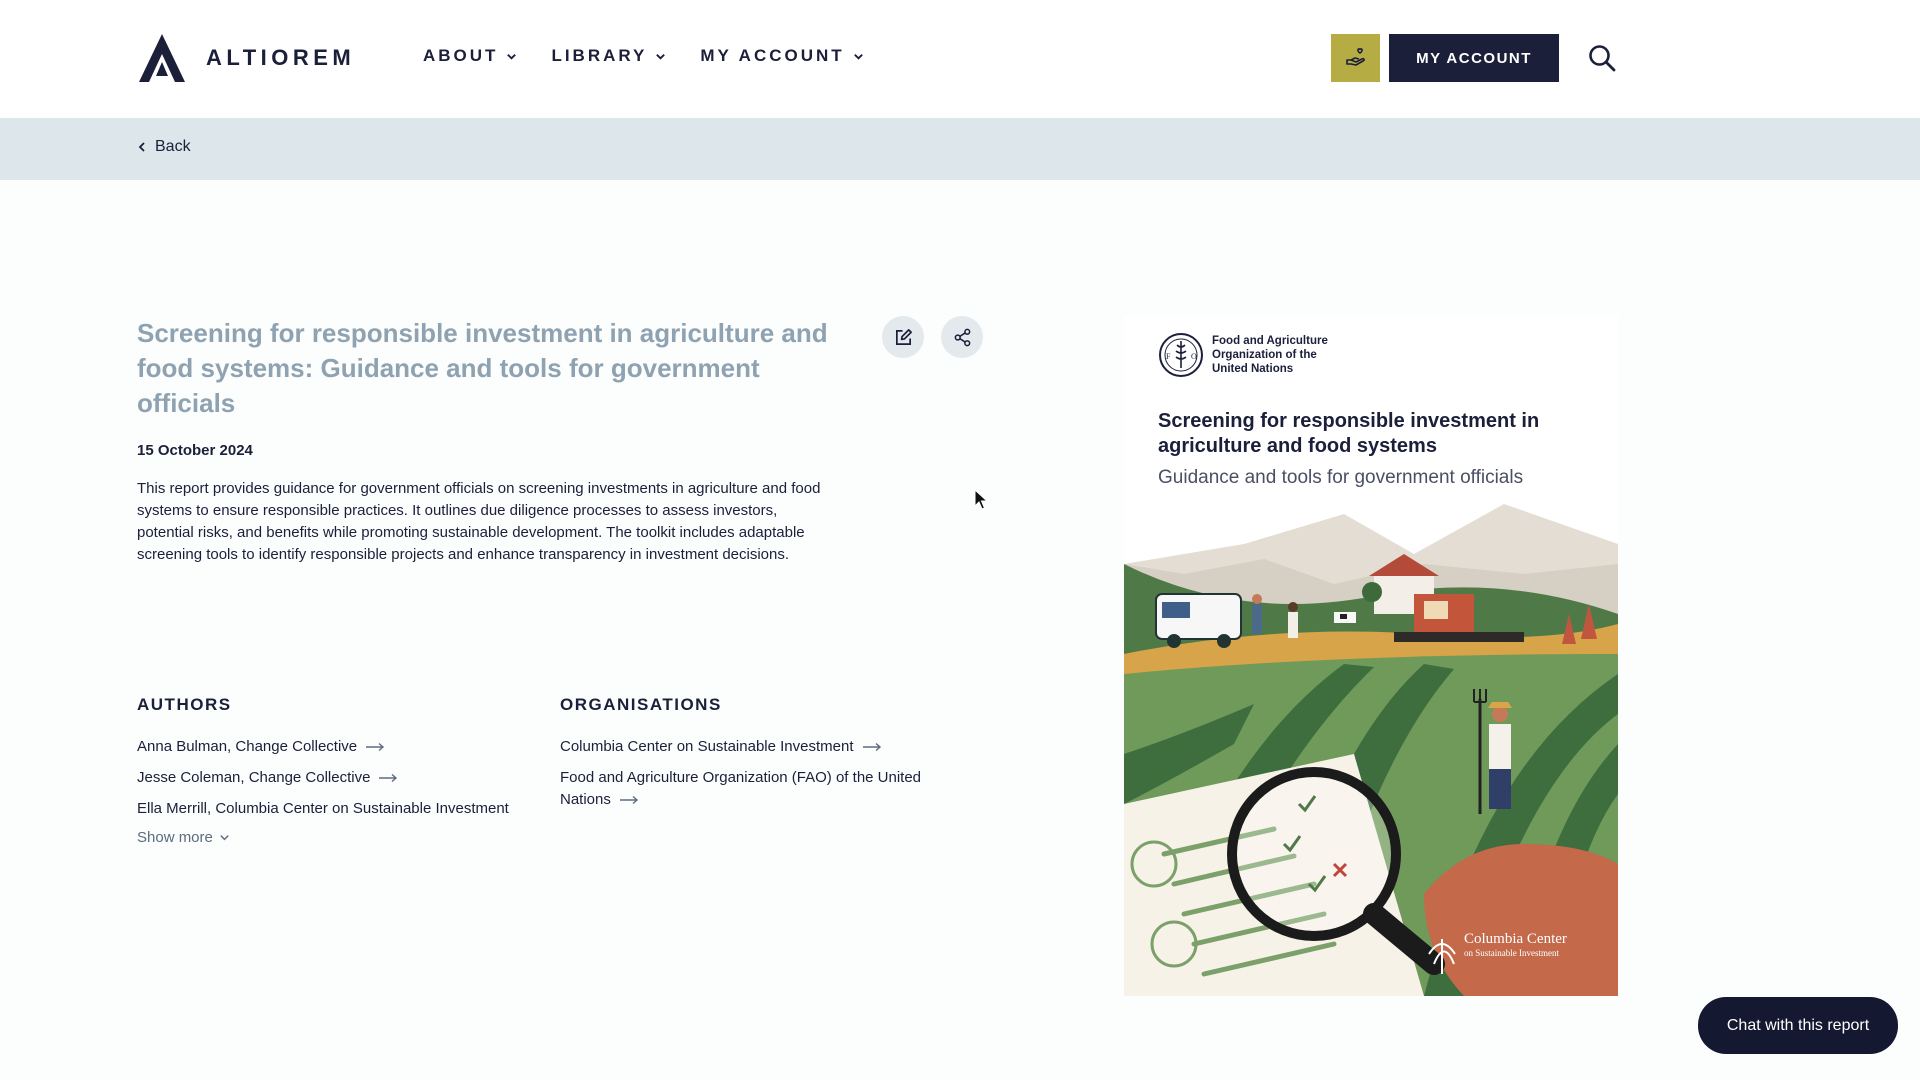  I want to click on edit-button, so click(903, 337).